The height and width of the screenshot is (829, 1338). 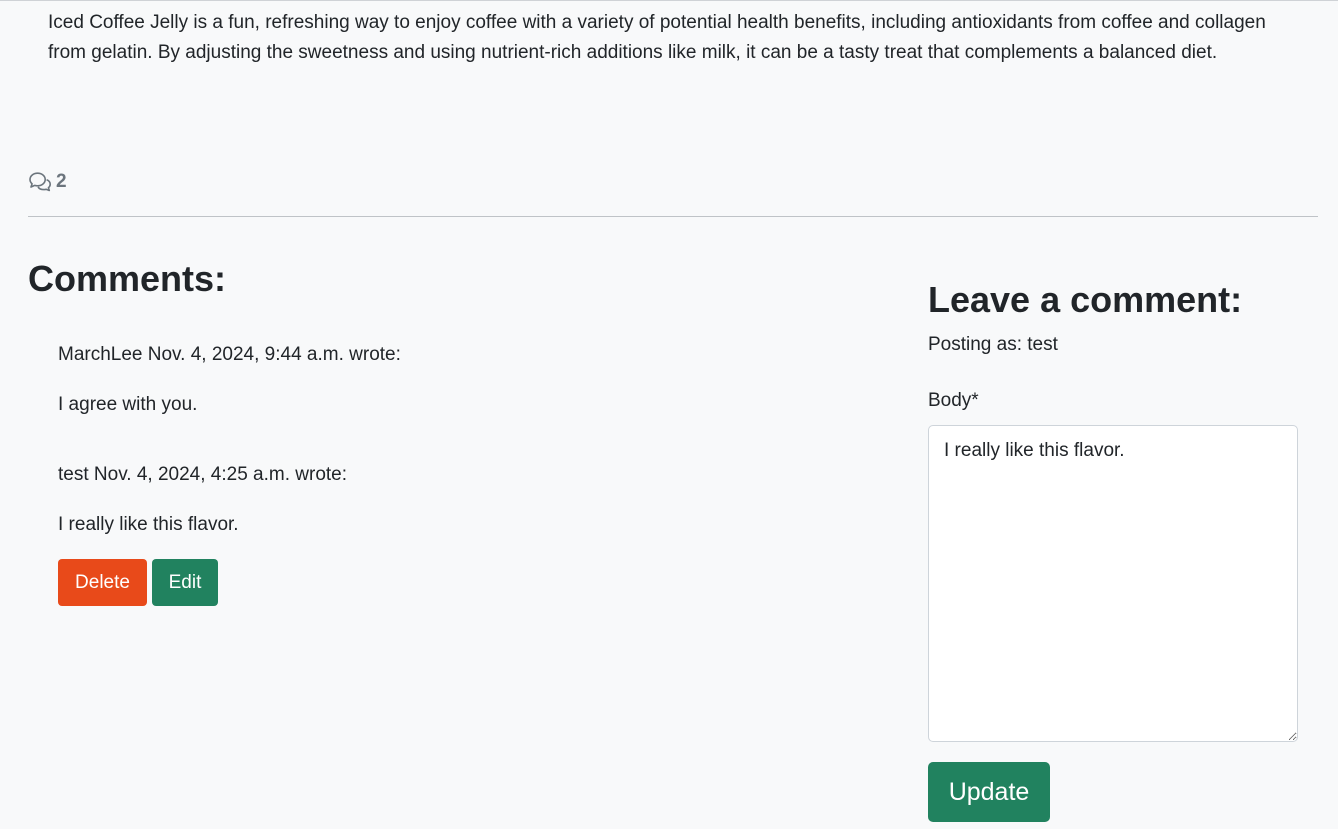 What do you see at coordinates (203, 474) in the screenshot?
I see `comment-meta: test Nov. 4, 2024, 4:25 a.m. wrote:` at bounding box center [203, 474].